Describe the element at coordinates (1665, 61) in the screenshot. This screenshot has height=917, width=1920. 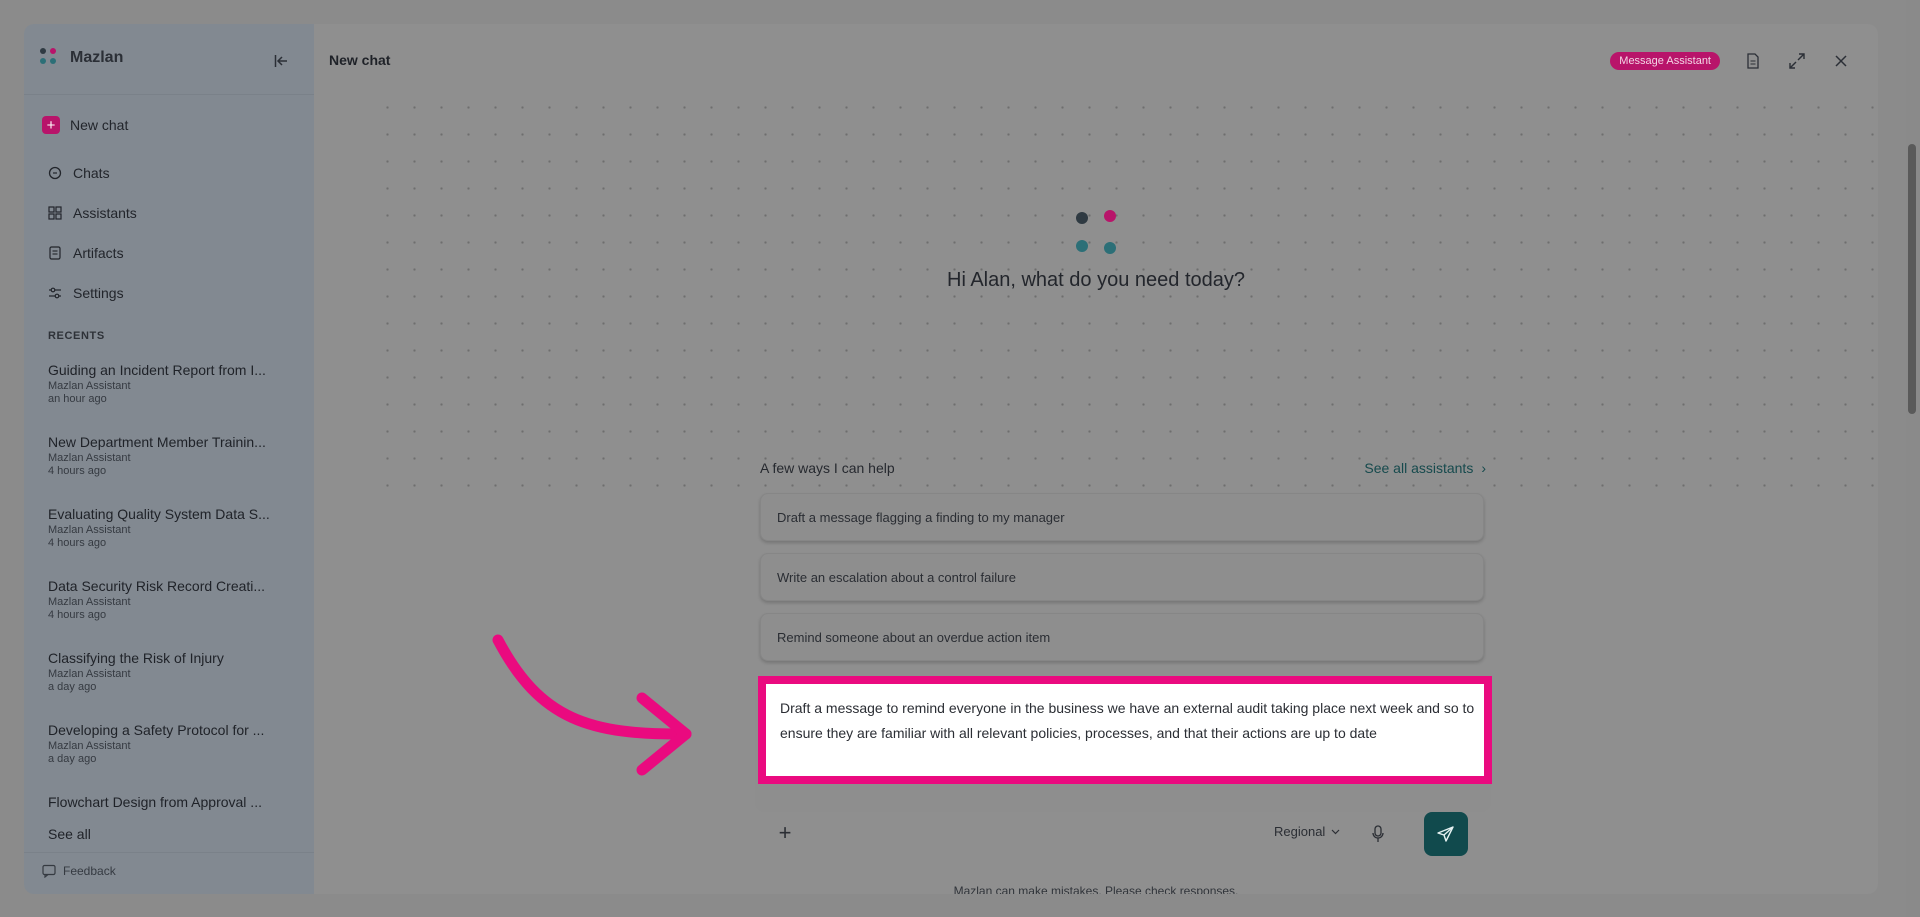
I see `assistant-badge: Message Assistant` at that location.